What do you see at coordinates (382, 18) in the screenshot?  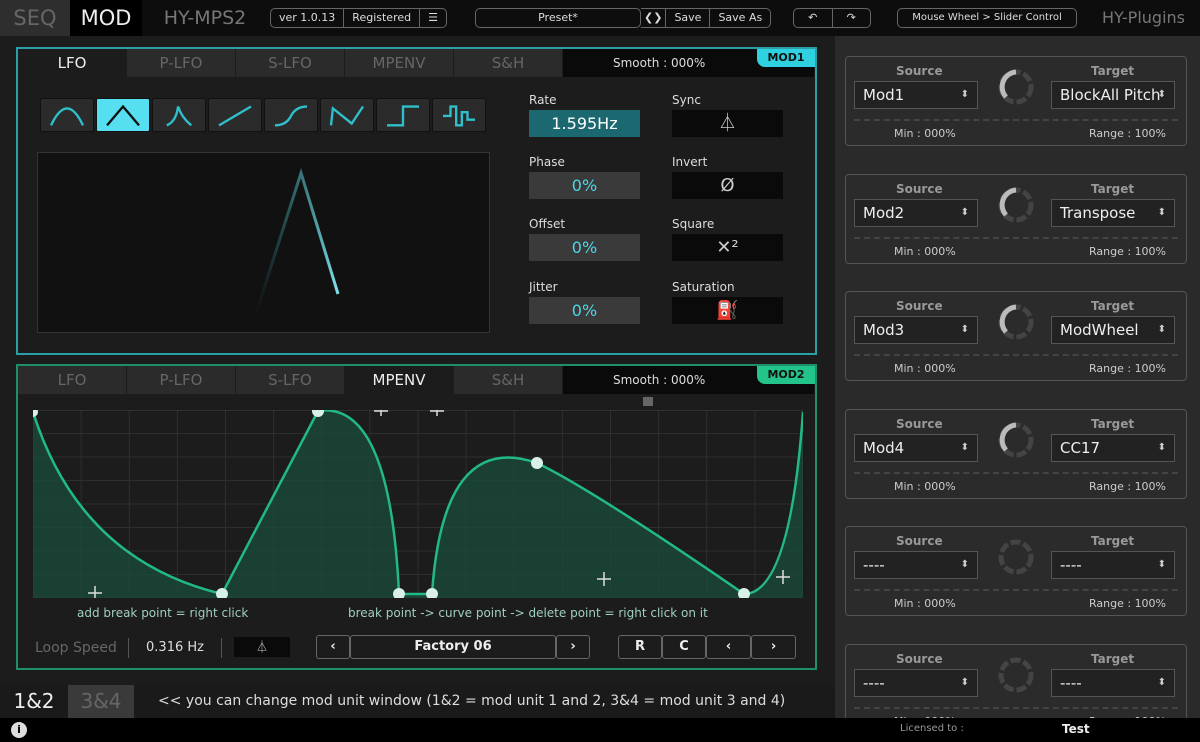 I see `registered-label: Registered` at bounding box center [382, 18].